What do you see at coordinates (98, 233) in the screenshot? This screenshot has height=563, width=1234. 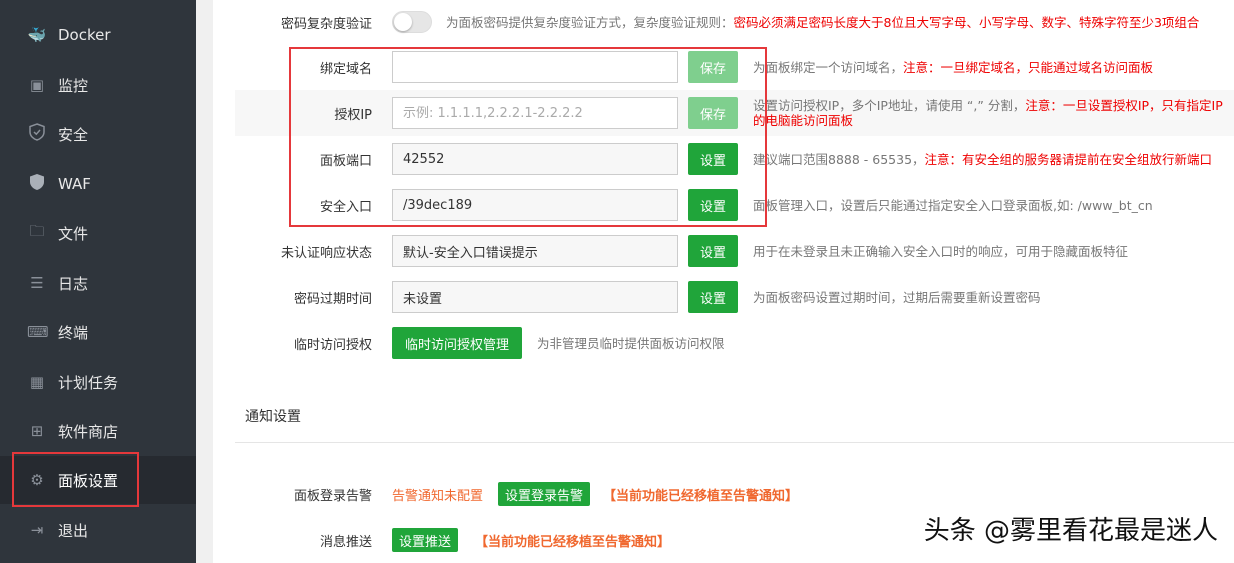 I see `sidebar-item-files: 🗀 文件` at bounding box center [98, 233].